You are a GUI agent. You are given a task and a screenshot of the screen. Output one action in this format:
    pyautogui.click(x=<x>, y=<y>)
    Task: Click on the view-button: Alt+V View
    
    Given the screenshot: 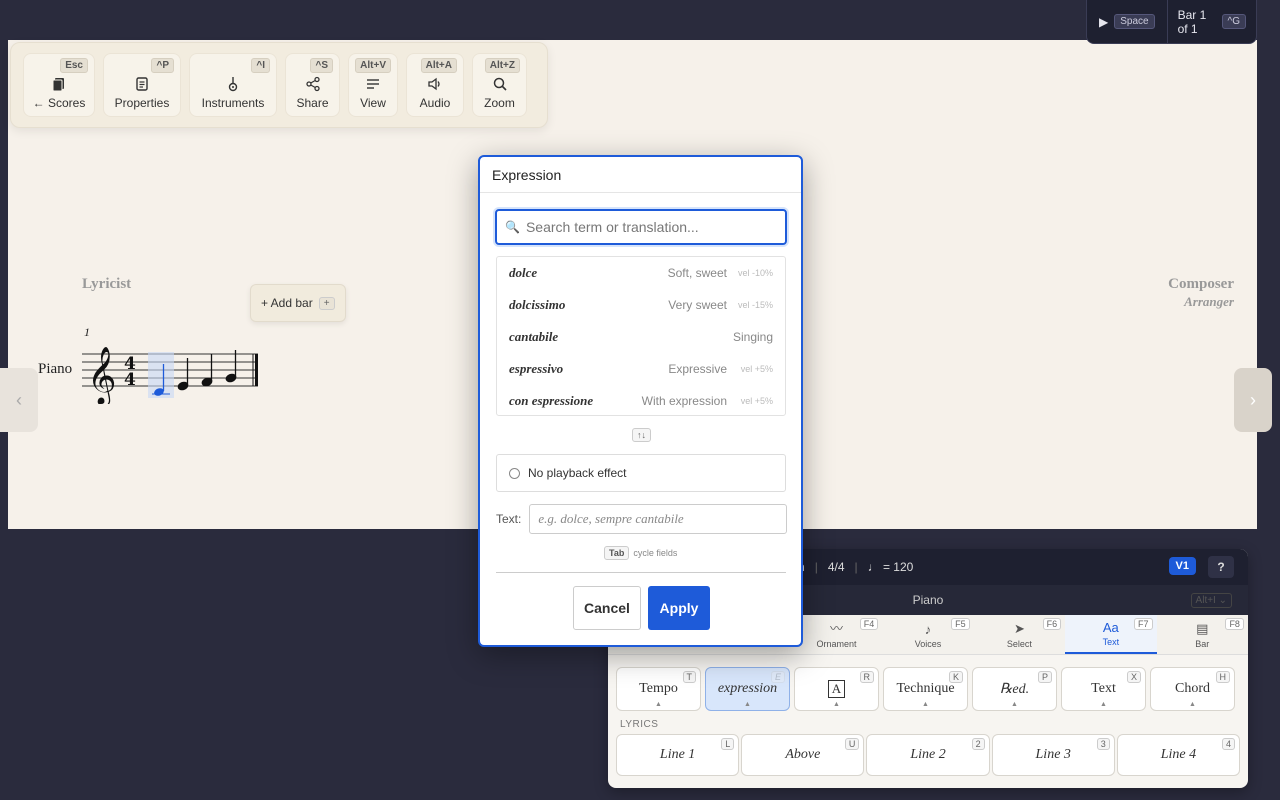 What is the action you would take?
    pyautogui.click(x=373, y=85)
    